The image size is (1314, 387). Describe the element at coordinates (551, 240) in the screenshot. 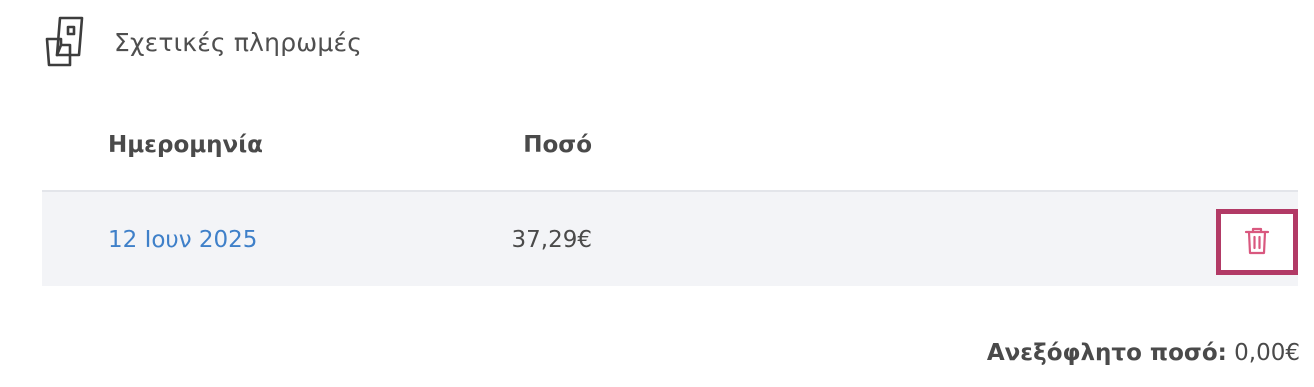

I see `payment-amount: 37,29€` at that location.